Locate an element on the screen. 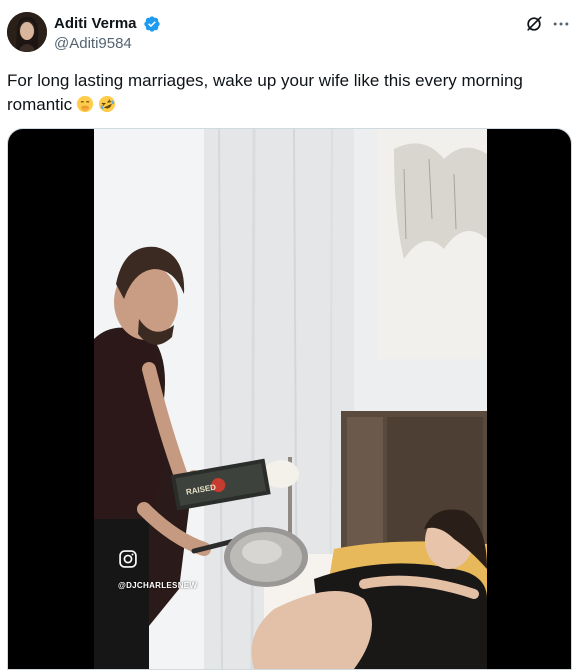 This screenshot has width=577, height=670. face-with-hand-over-mouth-icon is located at coordinates (85, 107).